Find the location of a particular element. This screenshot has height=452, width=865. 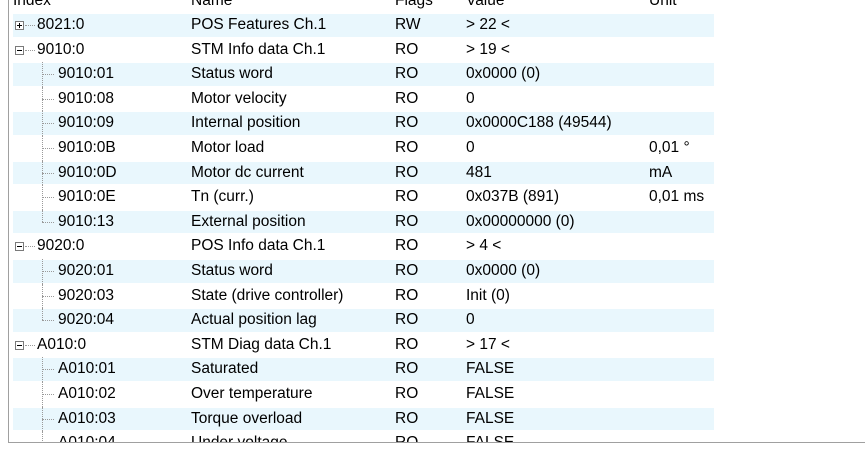

column-header-value: Value is located at coordinates (485, 5).